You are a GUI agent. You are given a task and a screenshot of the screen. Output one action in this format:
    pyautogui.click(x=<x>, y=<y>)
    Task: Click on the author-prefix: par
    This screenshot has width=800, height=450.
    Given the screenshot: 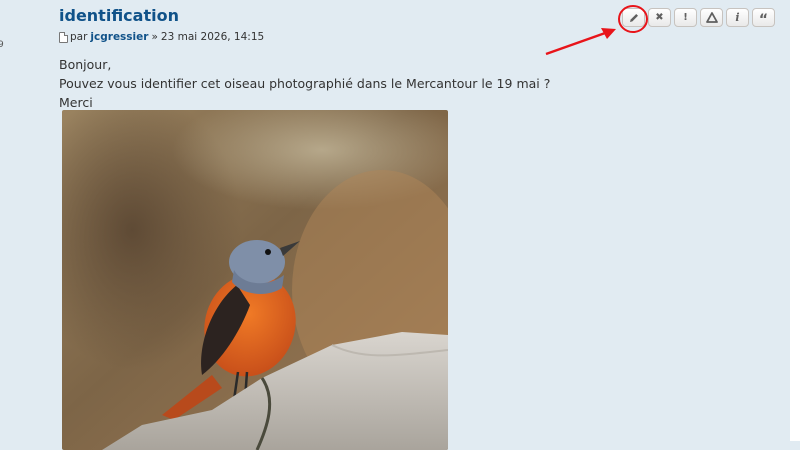 What is the action you would take?
    pyautogui.click(x=79, y=37)
    